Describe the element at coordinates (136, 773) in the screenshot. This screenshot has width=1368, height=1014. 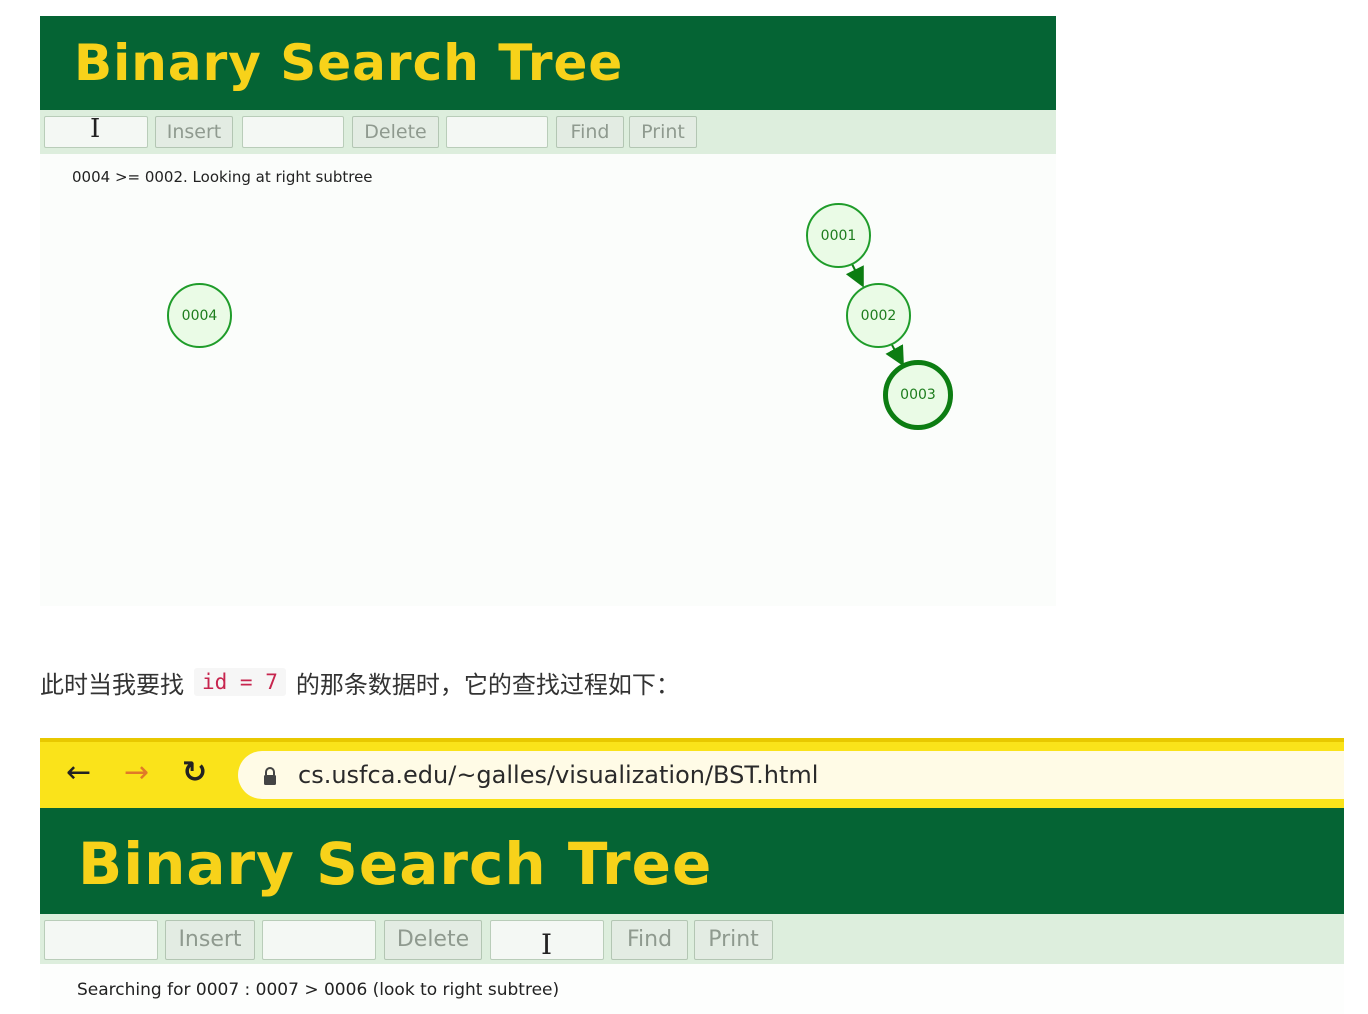
I see `forward-arrow-icon: →` at that location.